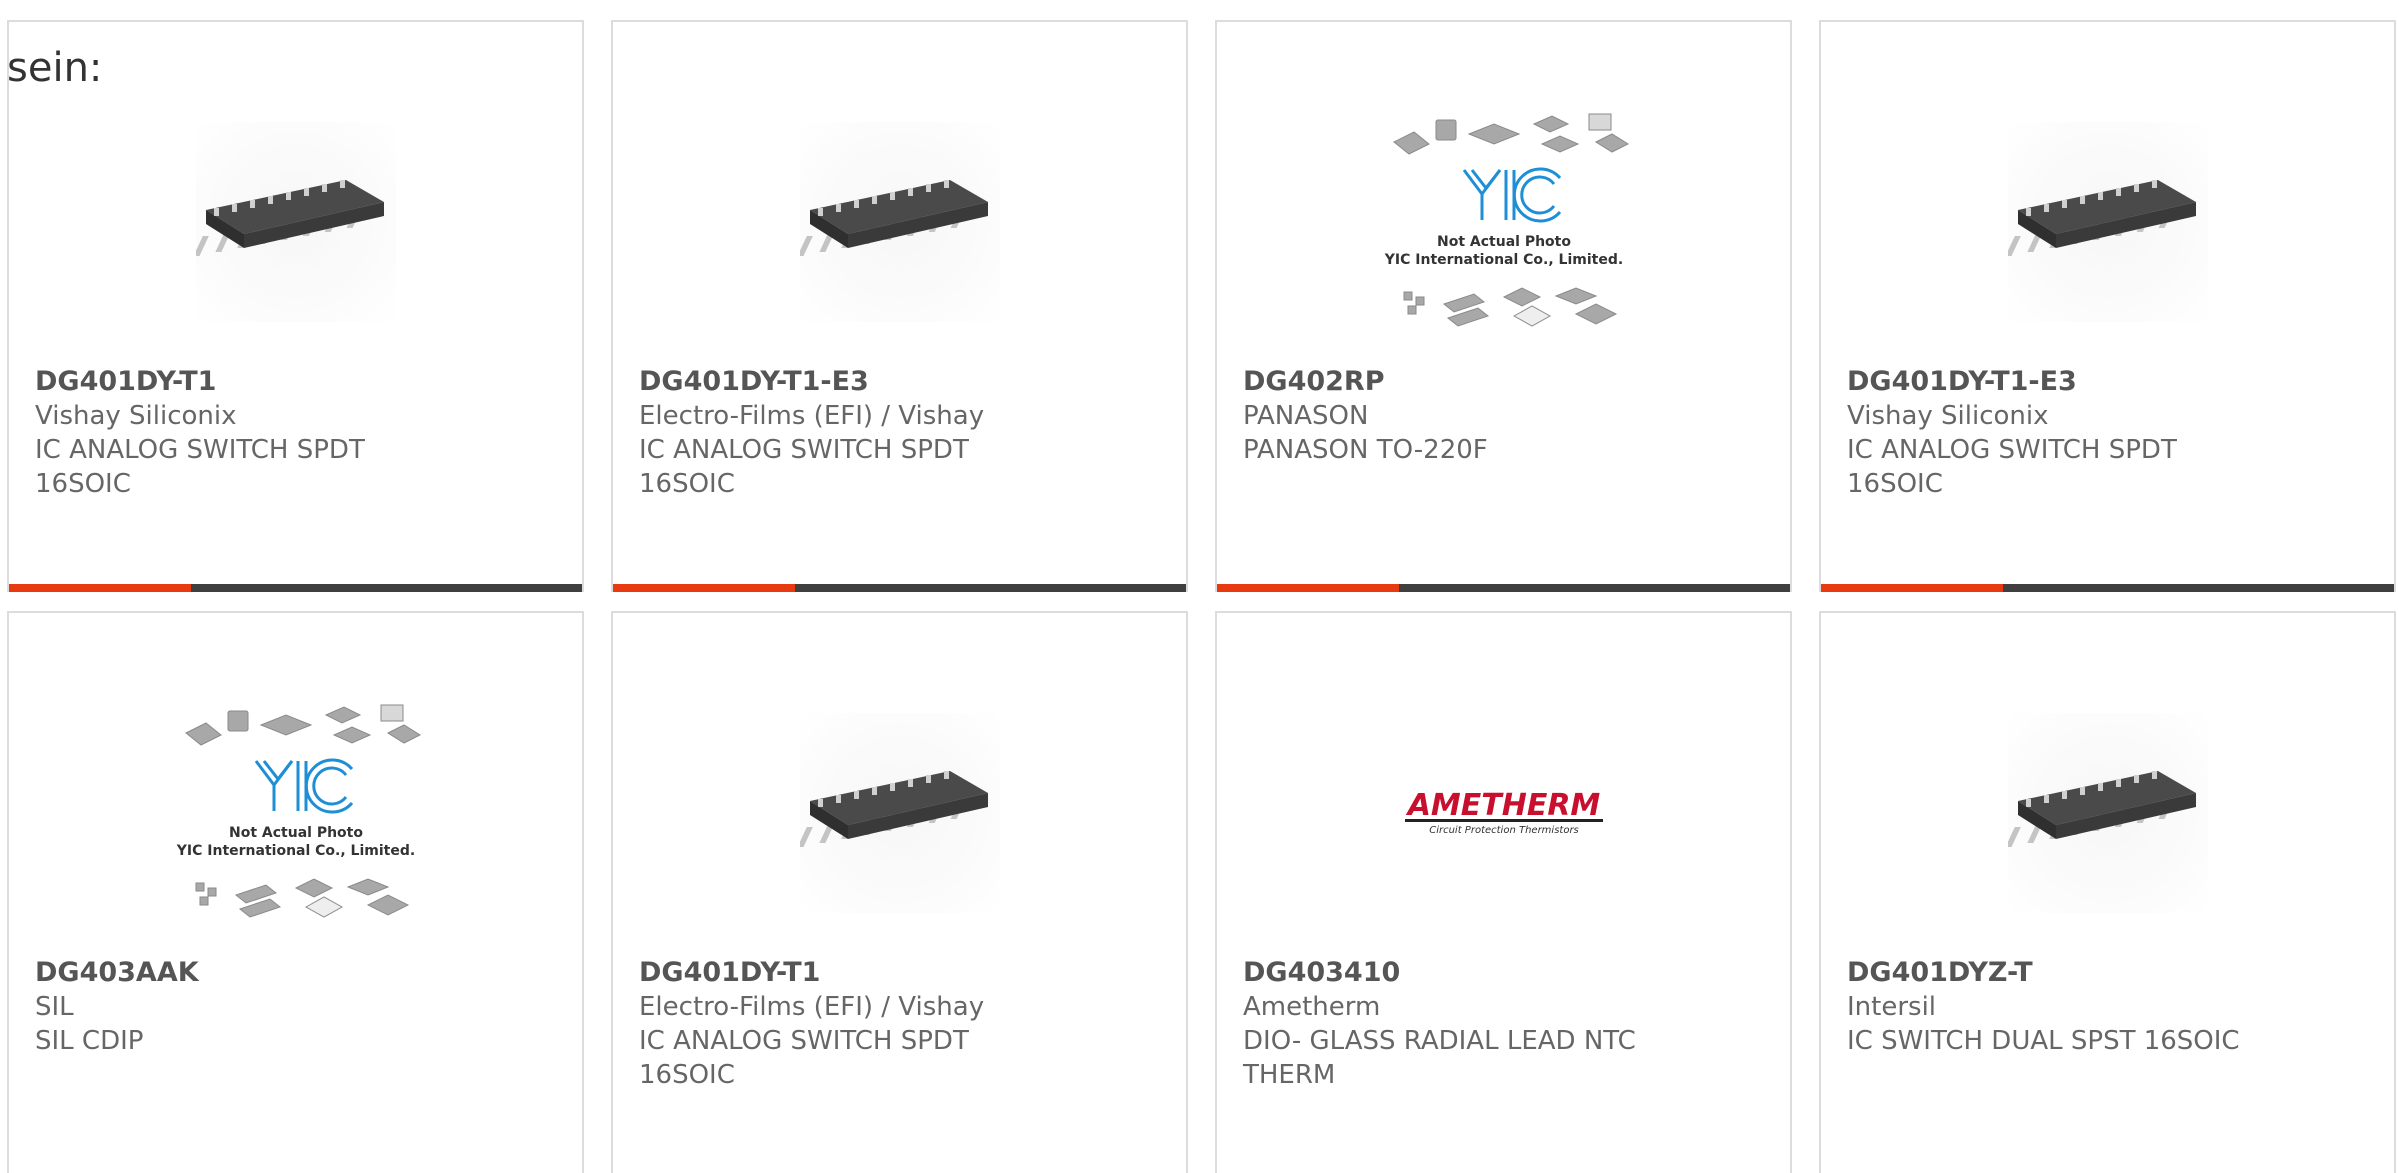  Describe the element at coordinates (298, 1007) in the screenshot. I see `product-info: DG403AAK SIL SIL CDIP` at that location.